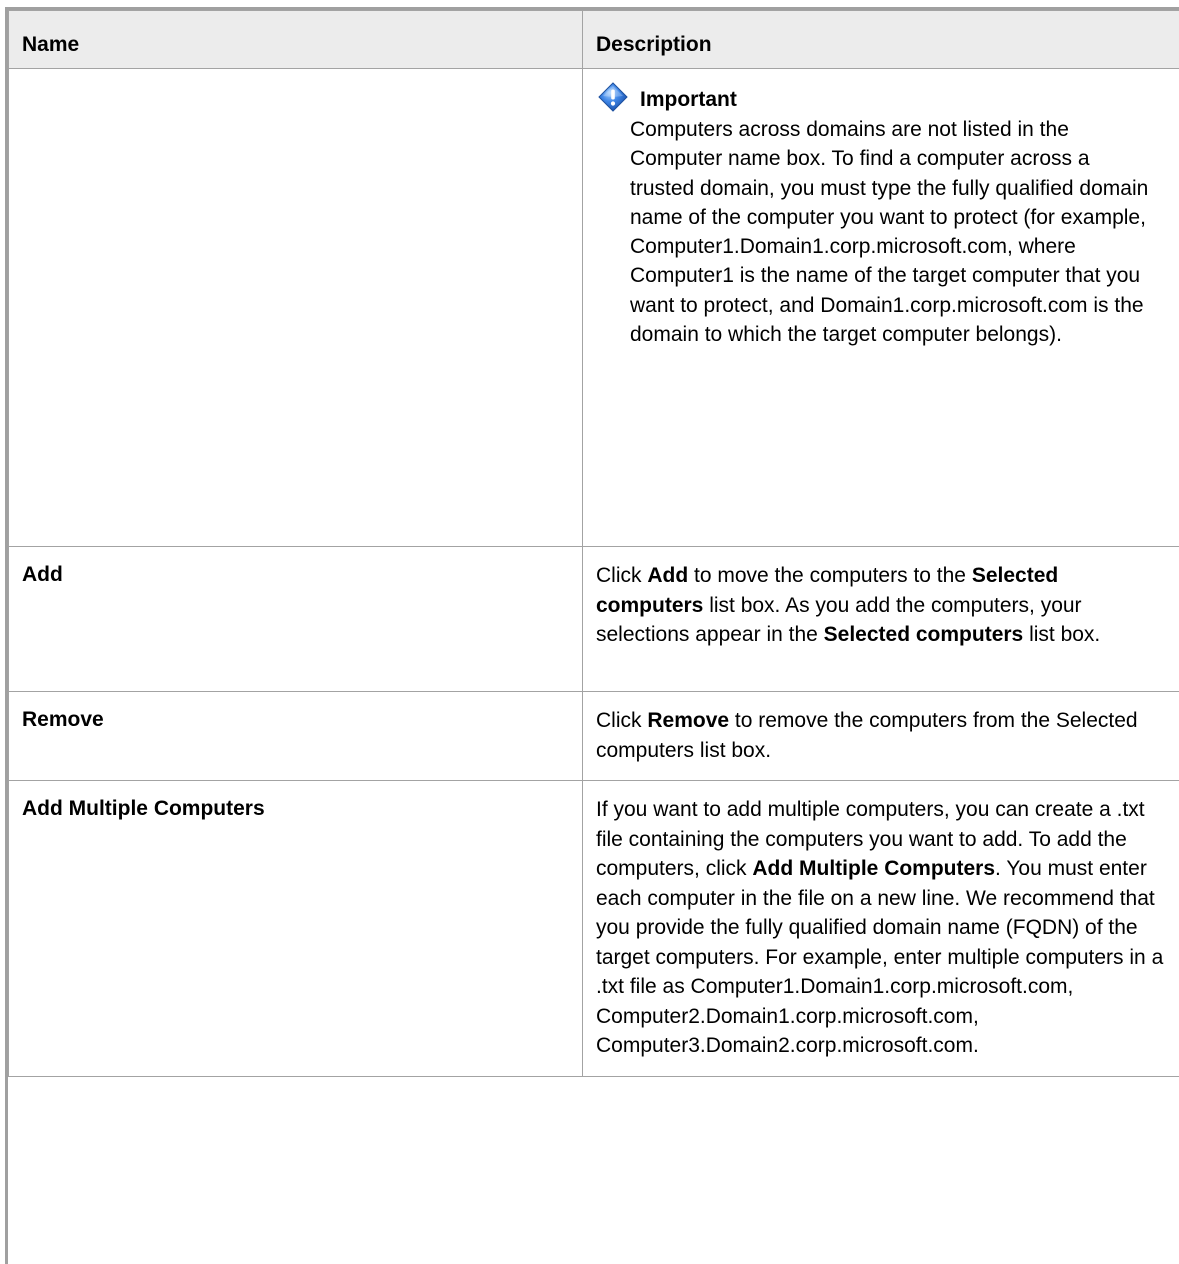  Describe the element at coordinates (295, 619) in the screenshot. I see `row-name-cell: Add` at that location.